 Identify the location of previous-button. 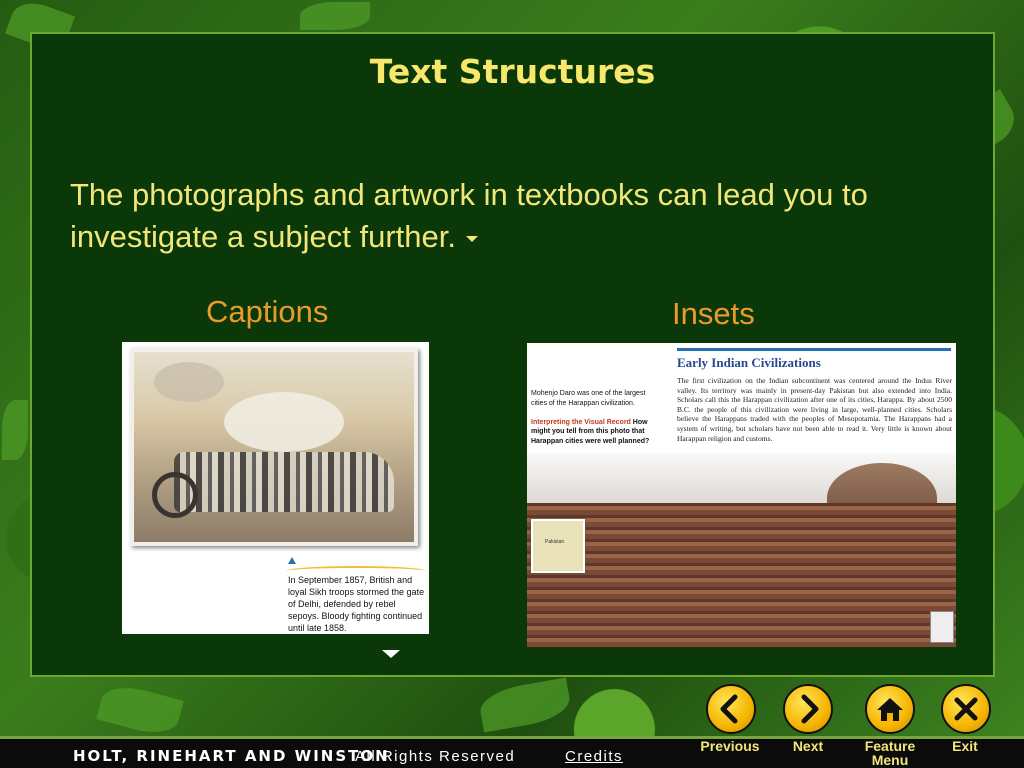
(731, 709).